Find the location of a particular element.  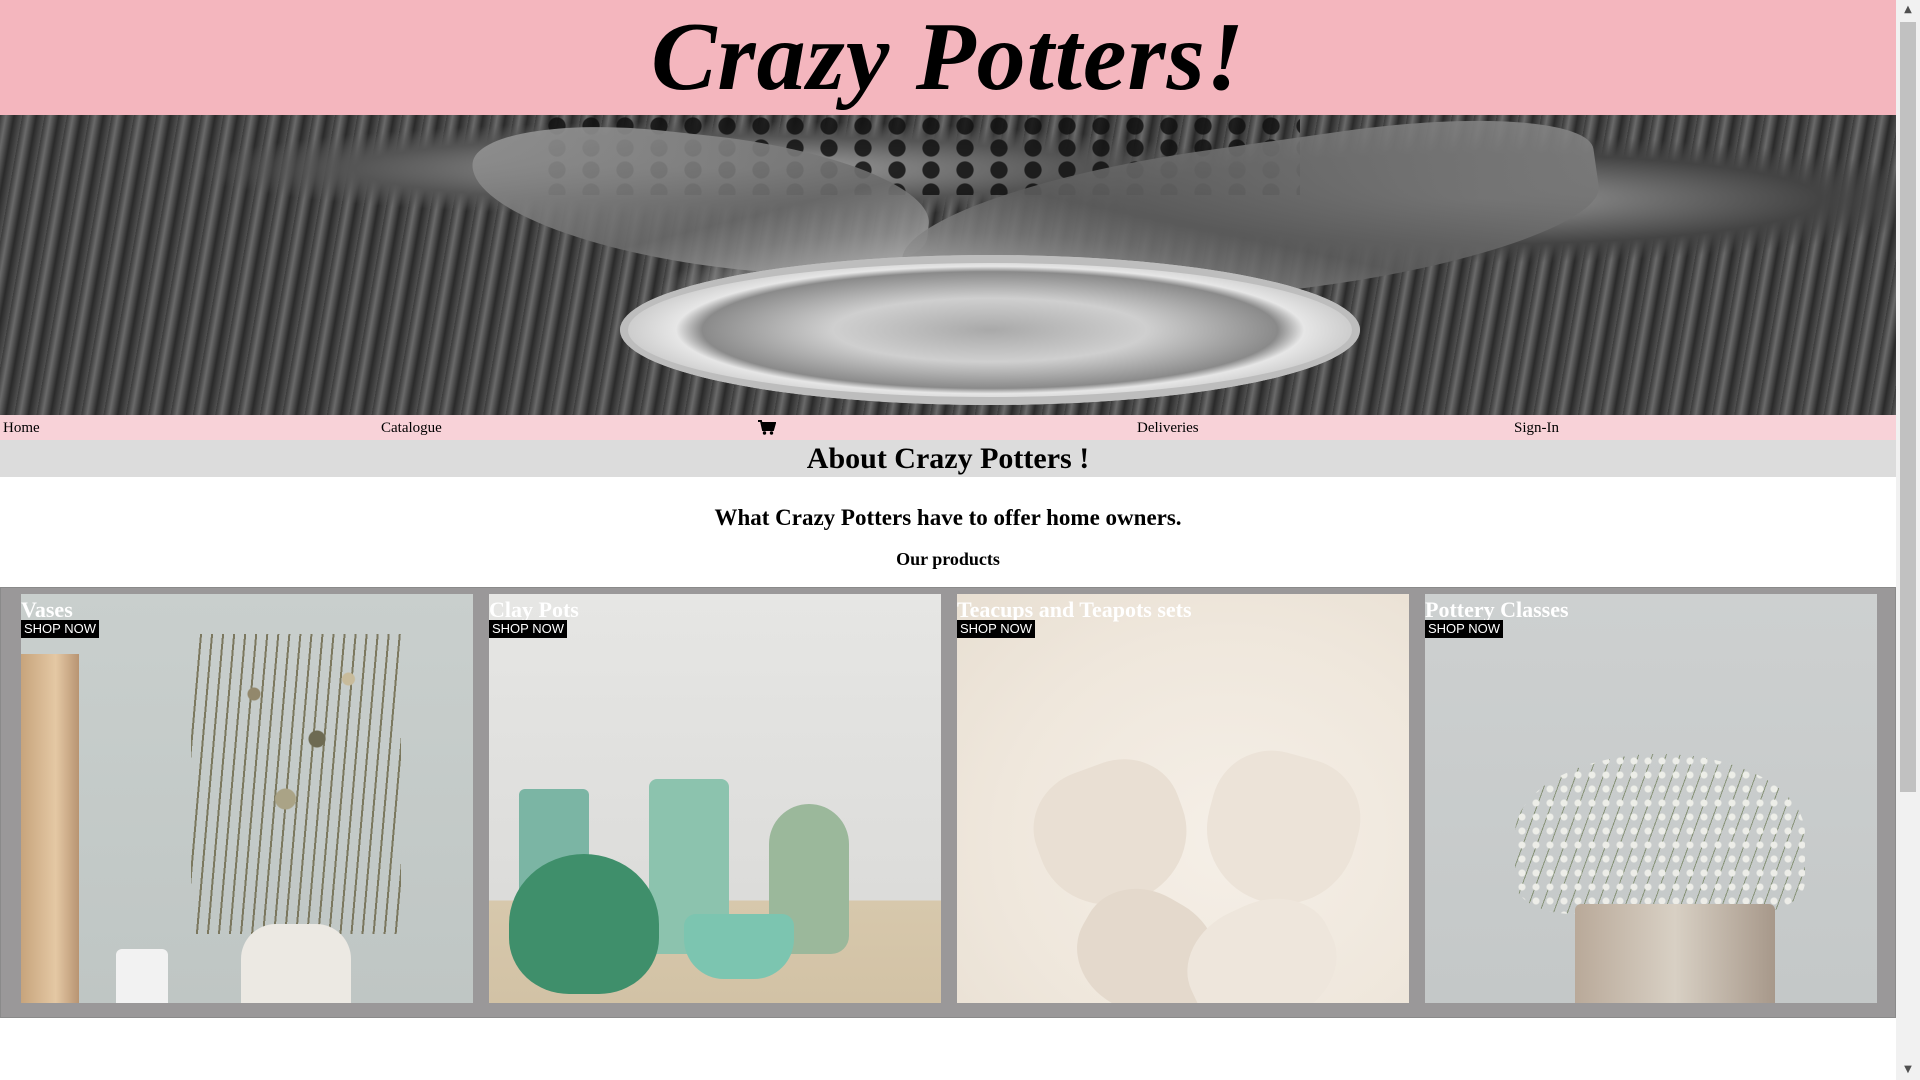

scroll-up-arrow-icon: ▲ is located at coordinates (1908, 10).